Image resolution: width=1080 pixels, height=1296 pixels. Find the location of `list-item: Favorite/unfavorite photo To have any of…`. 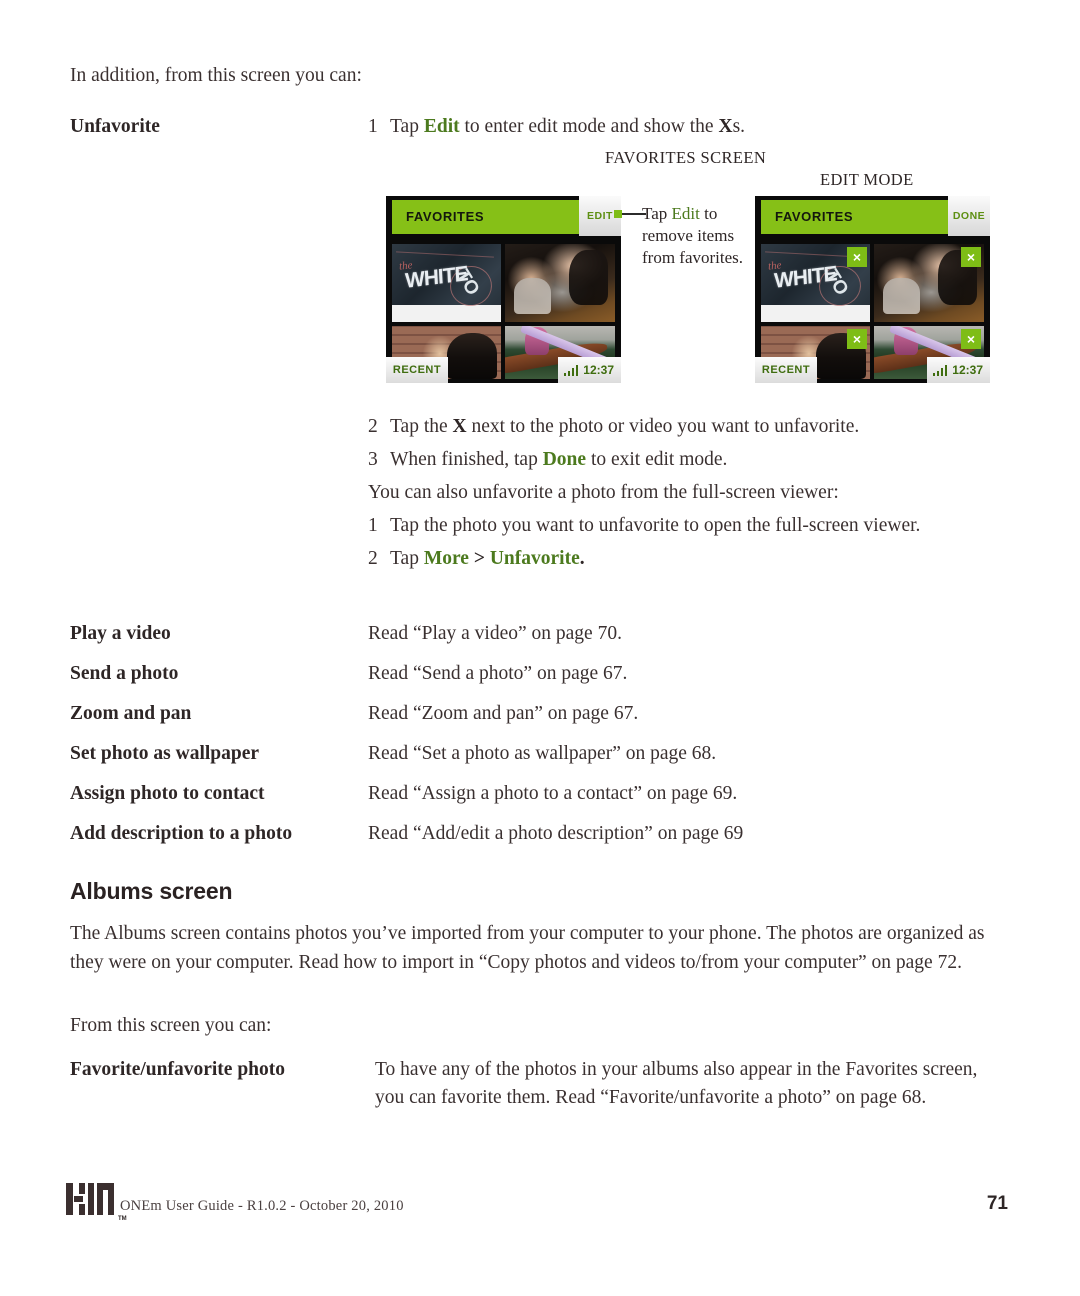

list-item: Favorite/unfavorite photo To have any of… is located at coordinates (540, 1084).